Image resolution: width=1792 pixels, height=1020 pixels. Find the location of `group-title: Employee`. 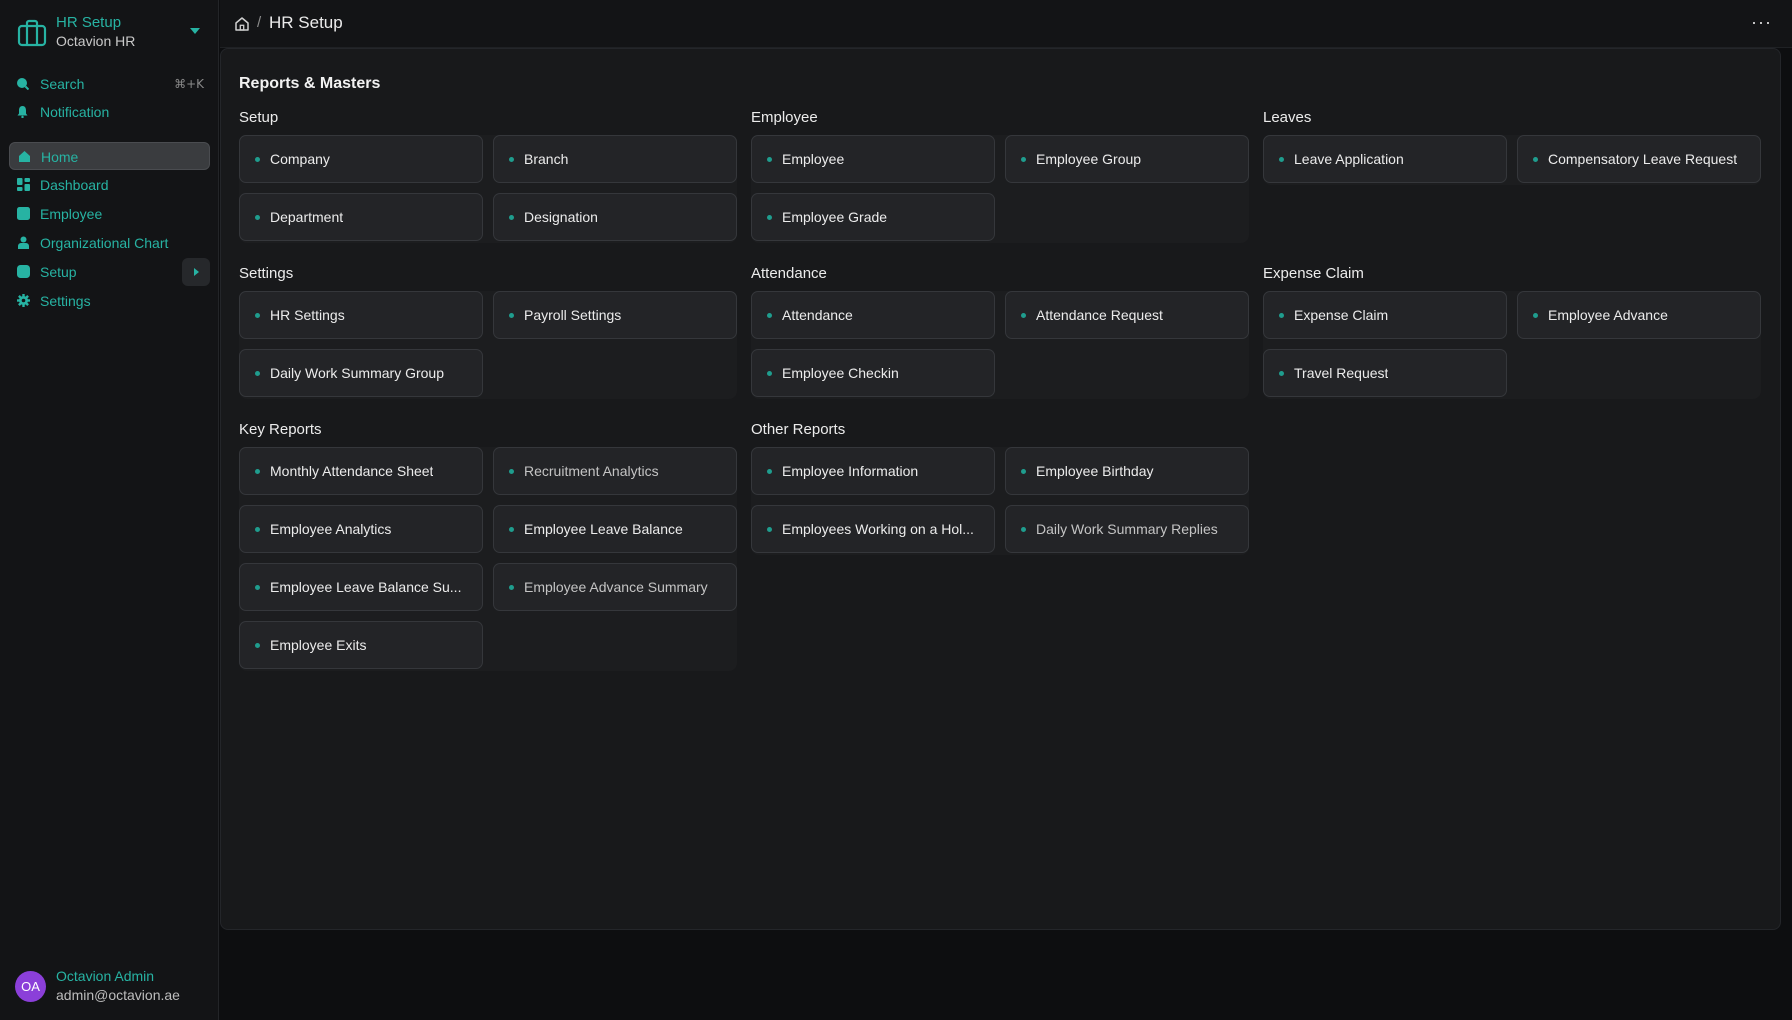

group-title: Employee is located at coordinates (784, 117).